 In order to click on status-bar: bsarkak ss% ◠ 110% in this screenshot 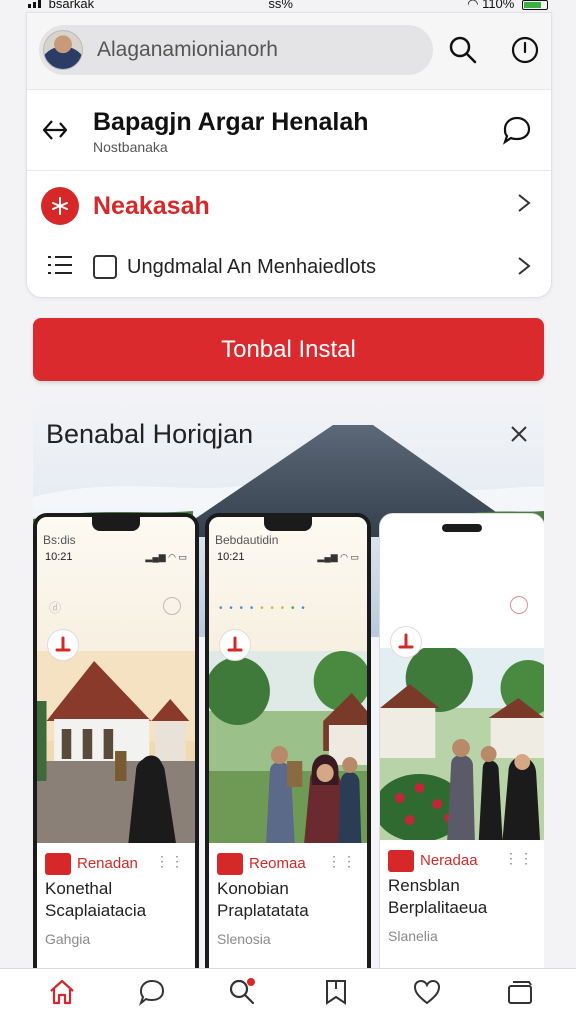, I will do `click(288, 6)`.